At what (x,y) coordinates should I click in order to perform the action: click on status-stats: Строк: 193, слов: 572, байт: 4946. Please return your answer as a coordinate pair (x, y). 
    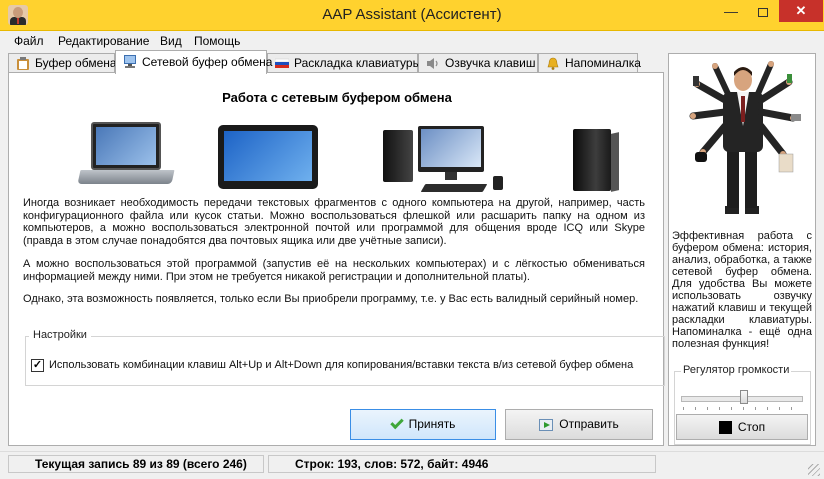
    Looking at the image, I should click on (462, 464).